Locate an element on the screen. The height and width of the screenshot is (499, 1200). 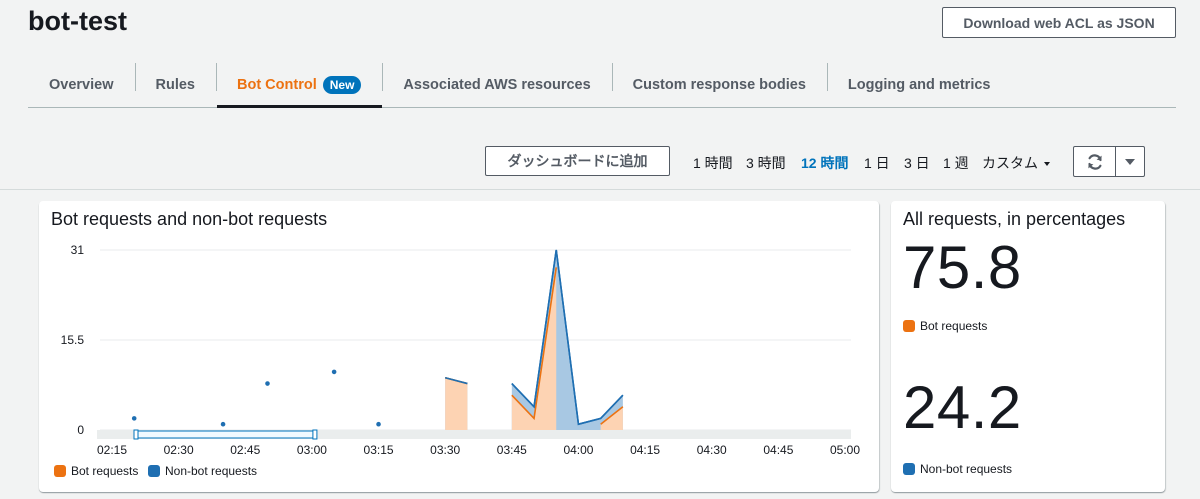
x-tick-label: 02:45 is located at coordinates (245, 450).